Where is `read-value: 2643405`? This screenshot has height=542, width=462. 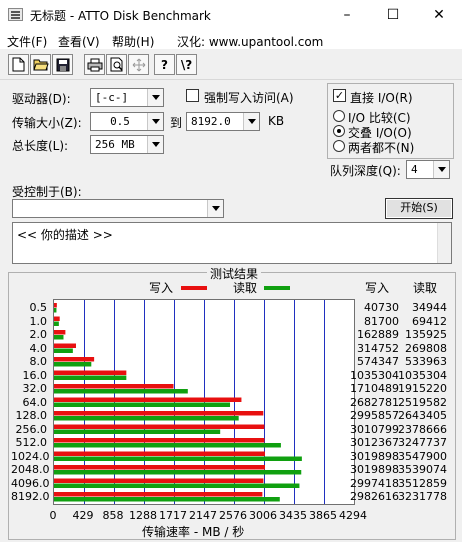
read-value: 2643405 is located at coordinates (422, 415).